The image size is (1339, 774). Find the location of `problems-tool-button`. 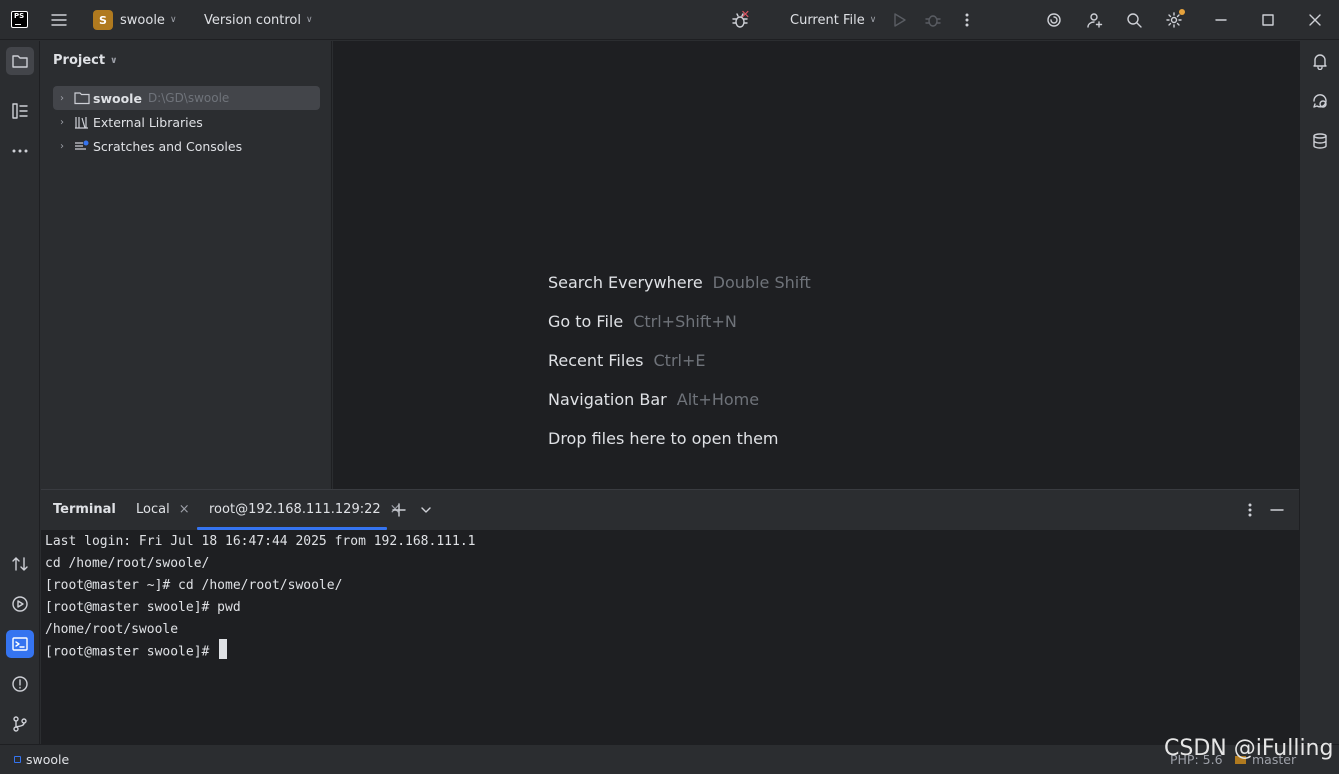

problems-tool-button is located at coordinates (20, 684).